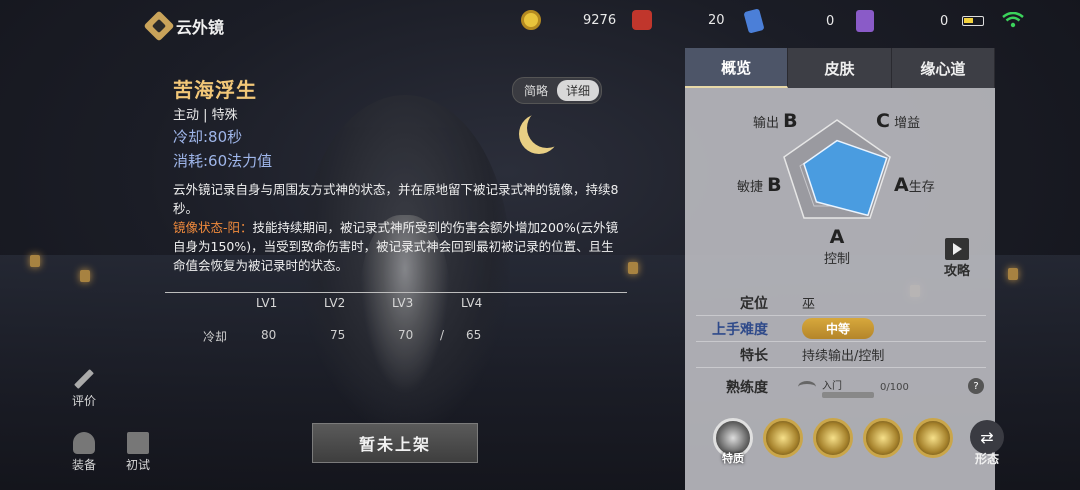 This screenshot has height=490, width=1080. Describe the element at coordinates (536, 90) in the screenshot. I see `brief-mode-button: 简略` at that location.